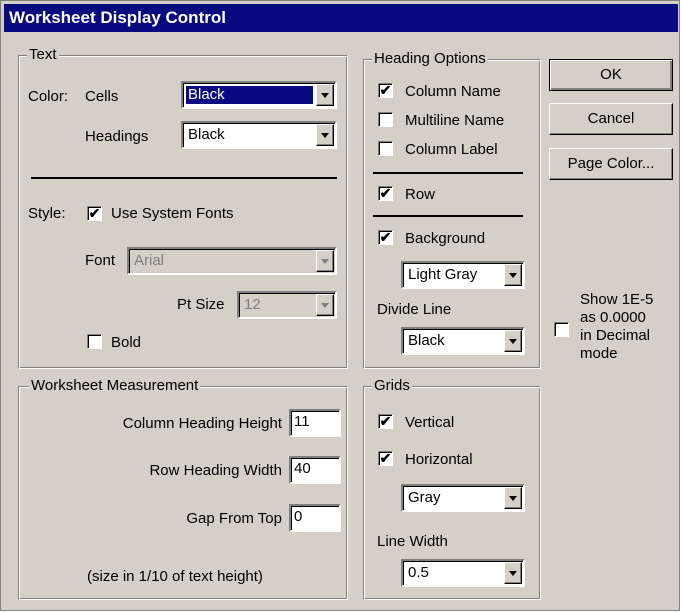 Image resolution: width=682 pixels, height=613 pixels. I want to click on style-label: Style:, so click(47, 213).